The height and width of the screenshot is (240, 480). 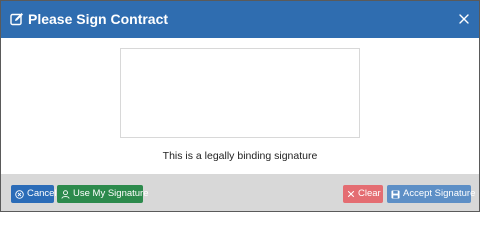 I want to click on user-icon, so click(x=65, y=194).